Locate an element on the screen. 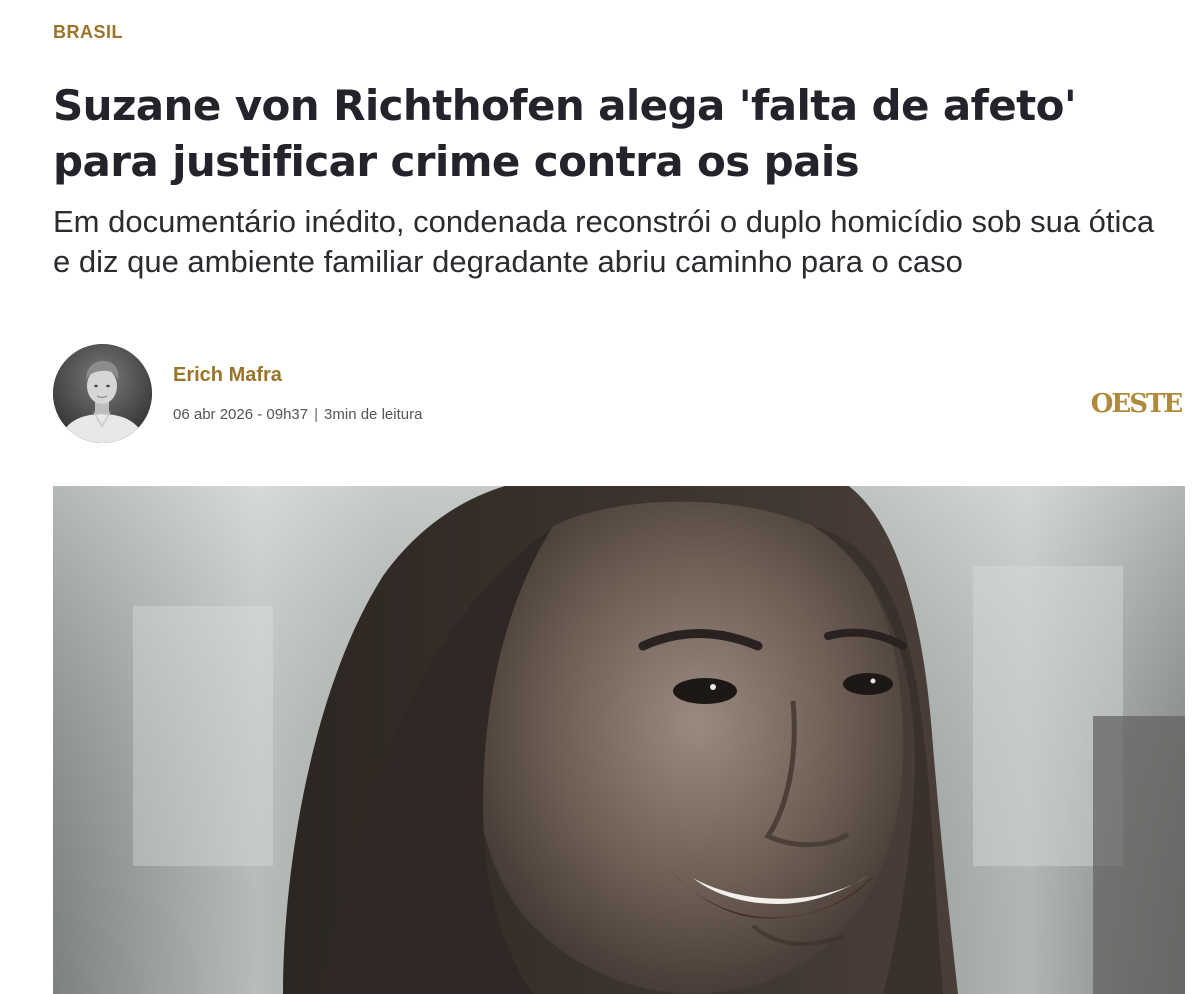 This screenshot has width=1199, height=994. author-name-link: Erich Mafra is located at coordinates (227, 375).